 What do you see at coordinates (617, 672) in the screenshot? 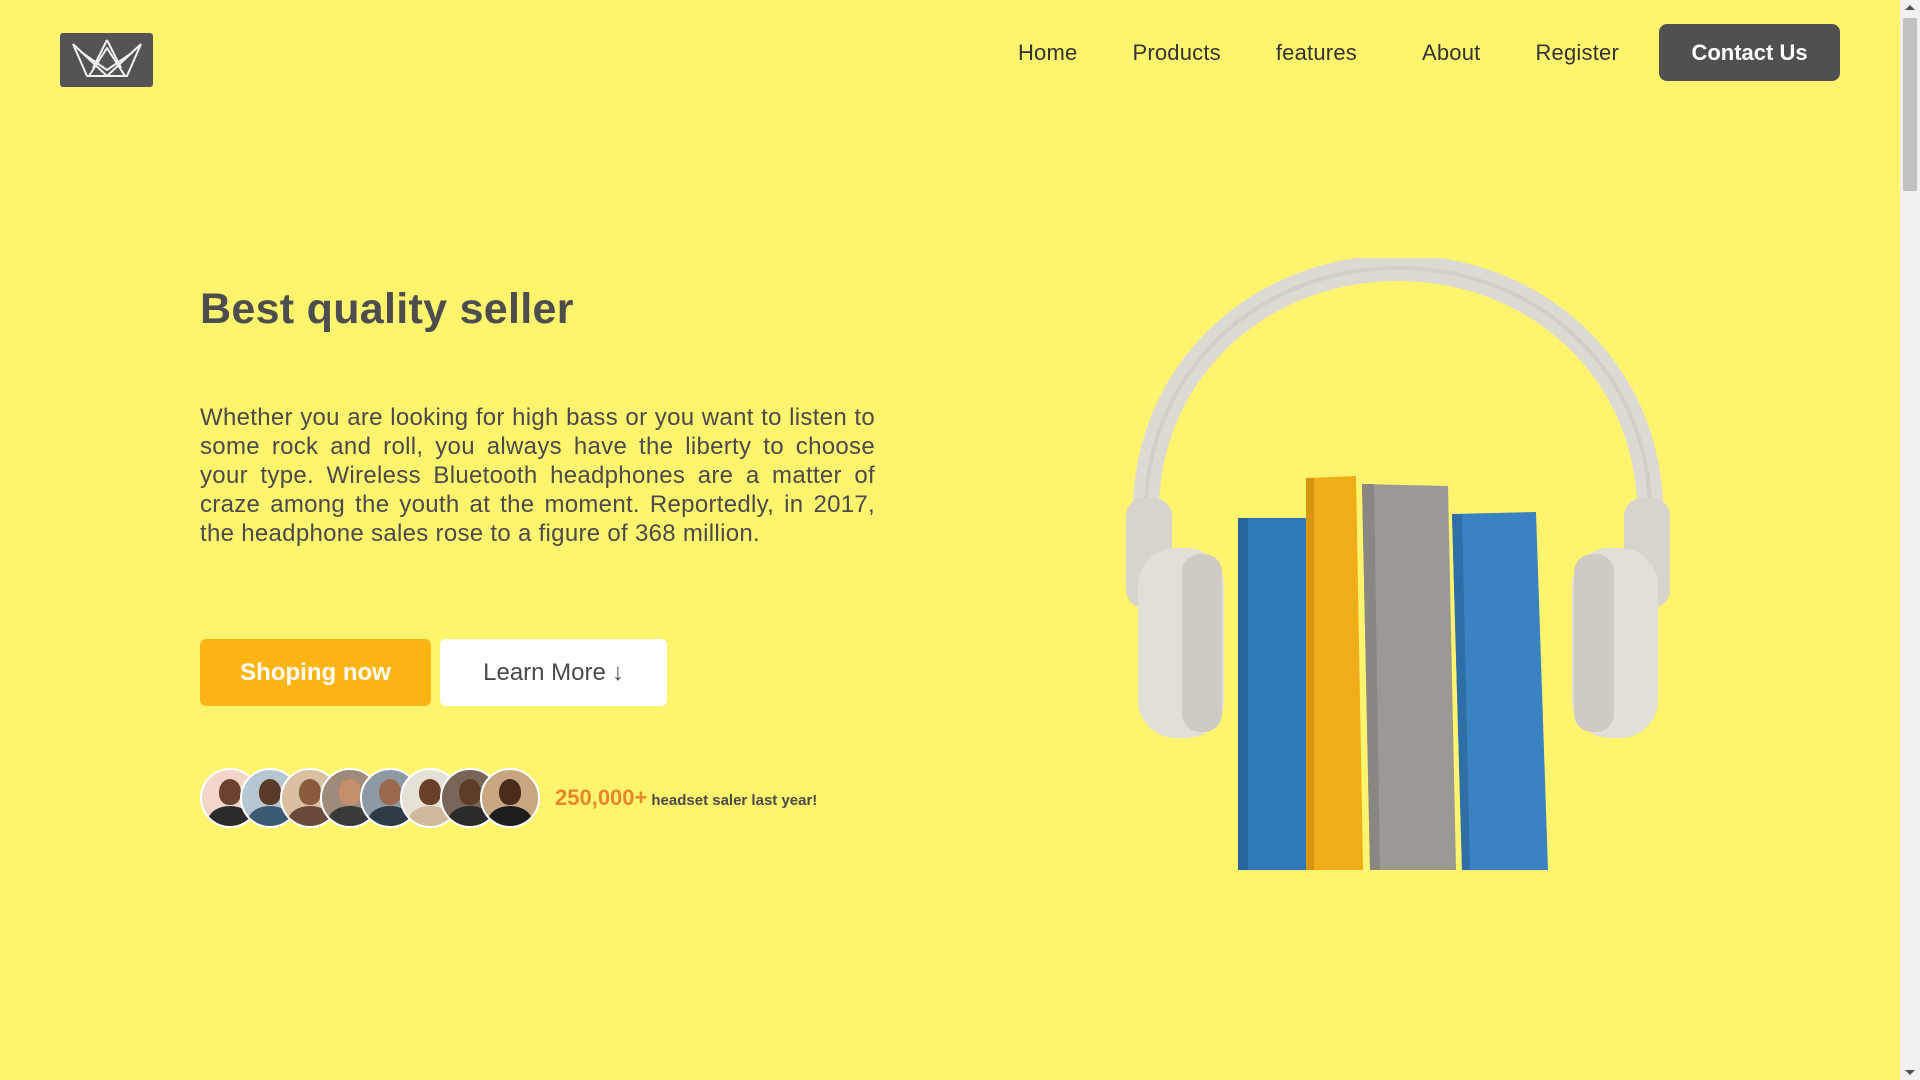
I see `arrow-down-icon: ↓` at bounding box center [617, 672].